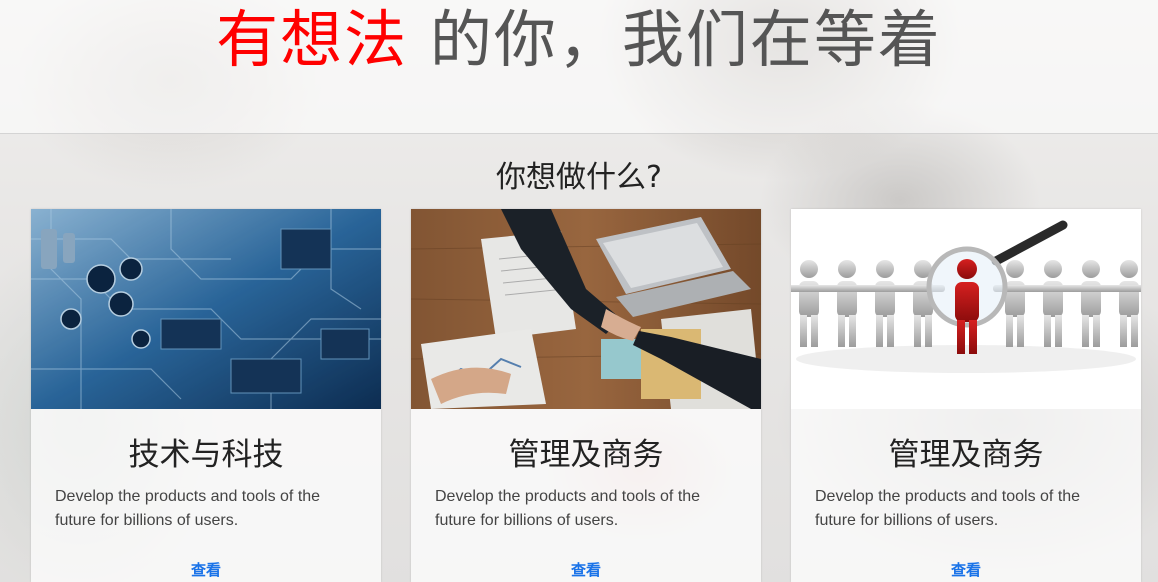  Describe the element at coordinates (966, 309) in the screenshot. I see `magnifier-people-image` at that location.